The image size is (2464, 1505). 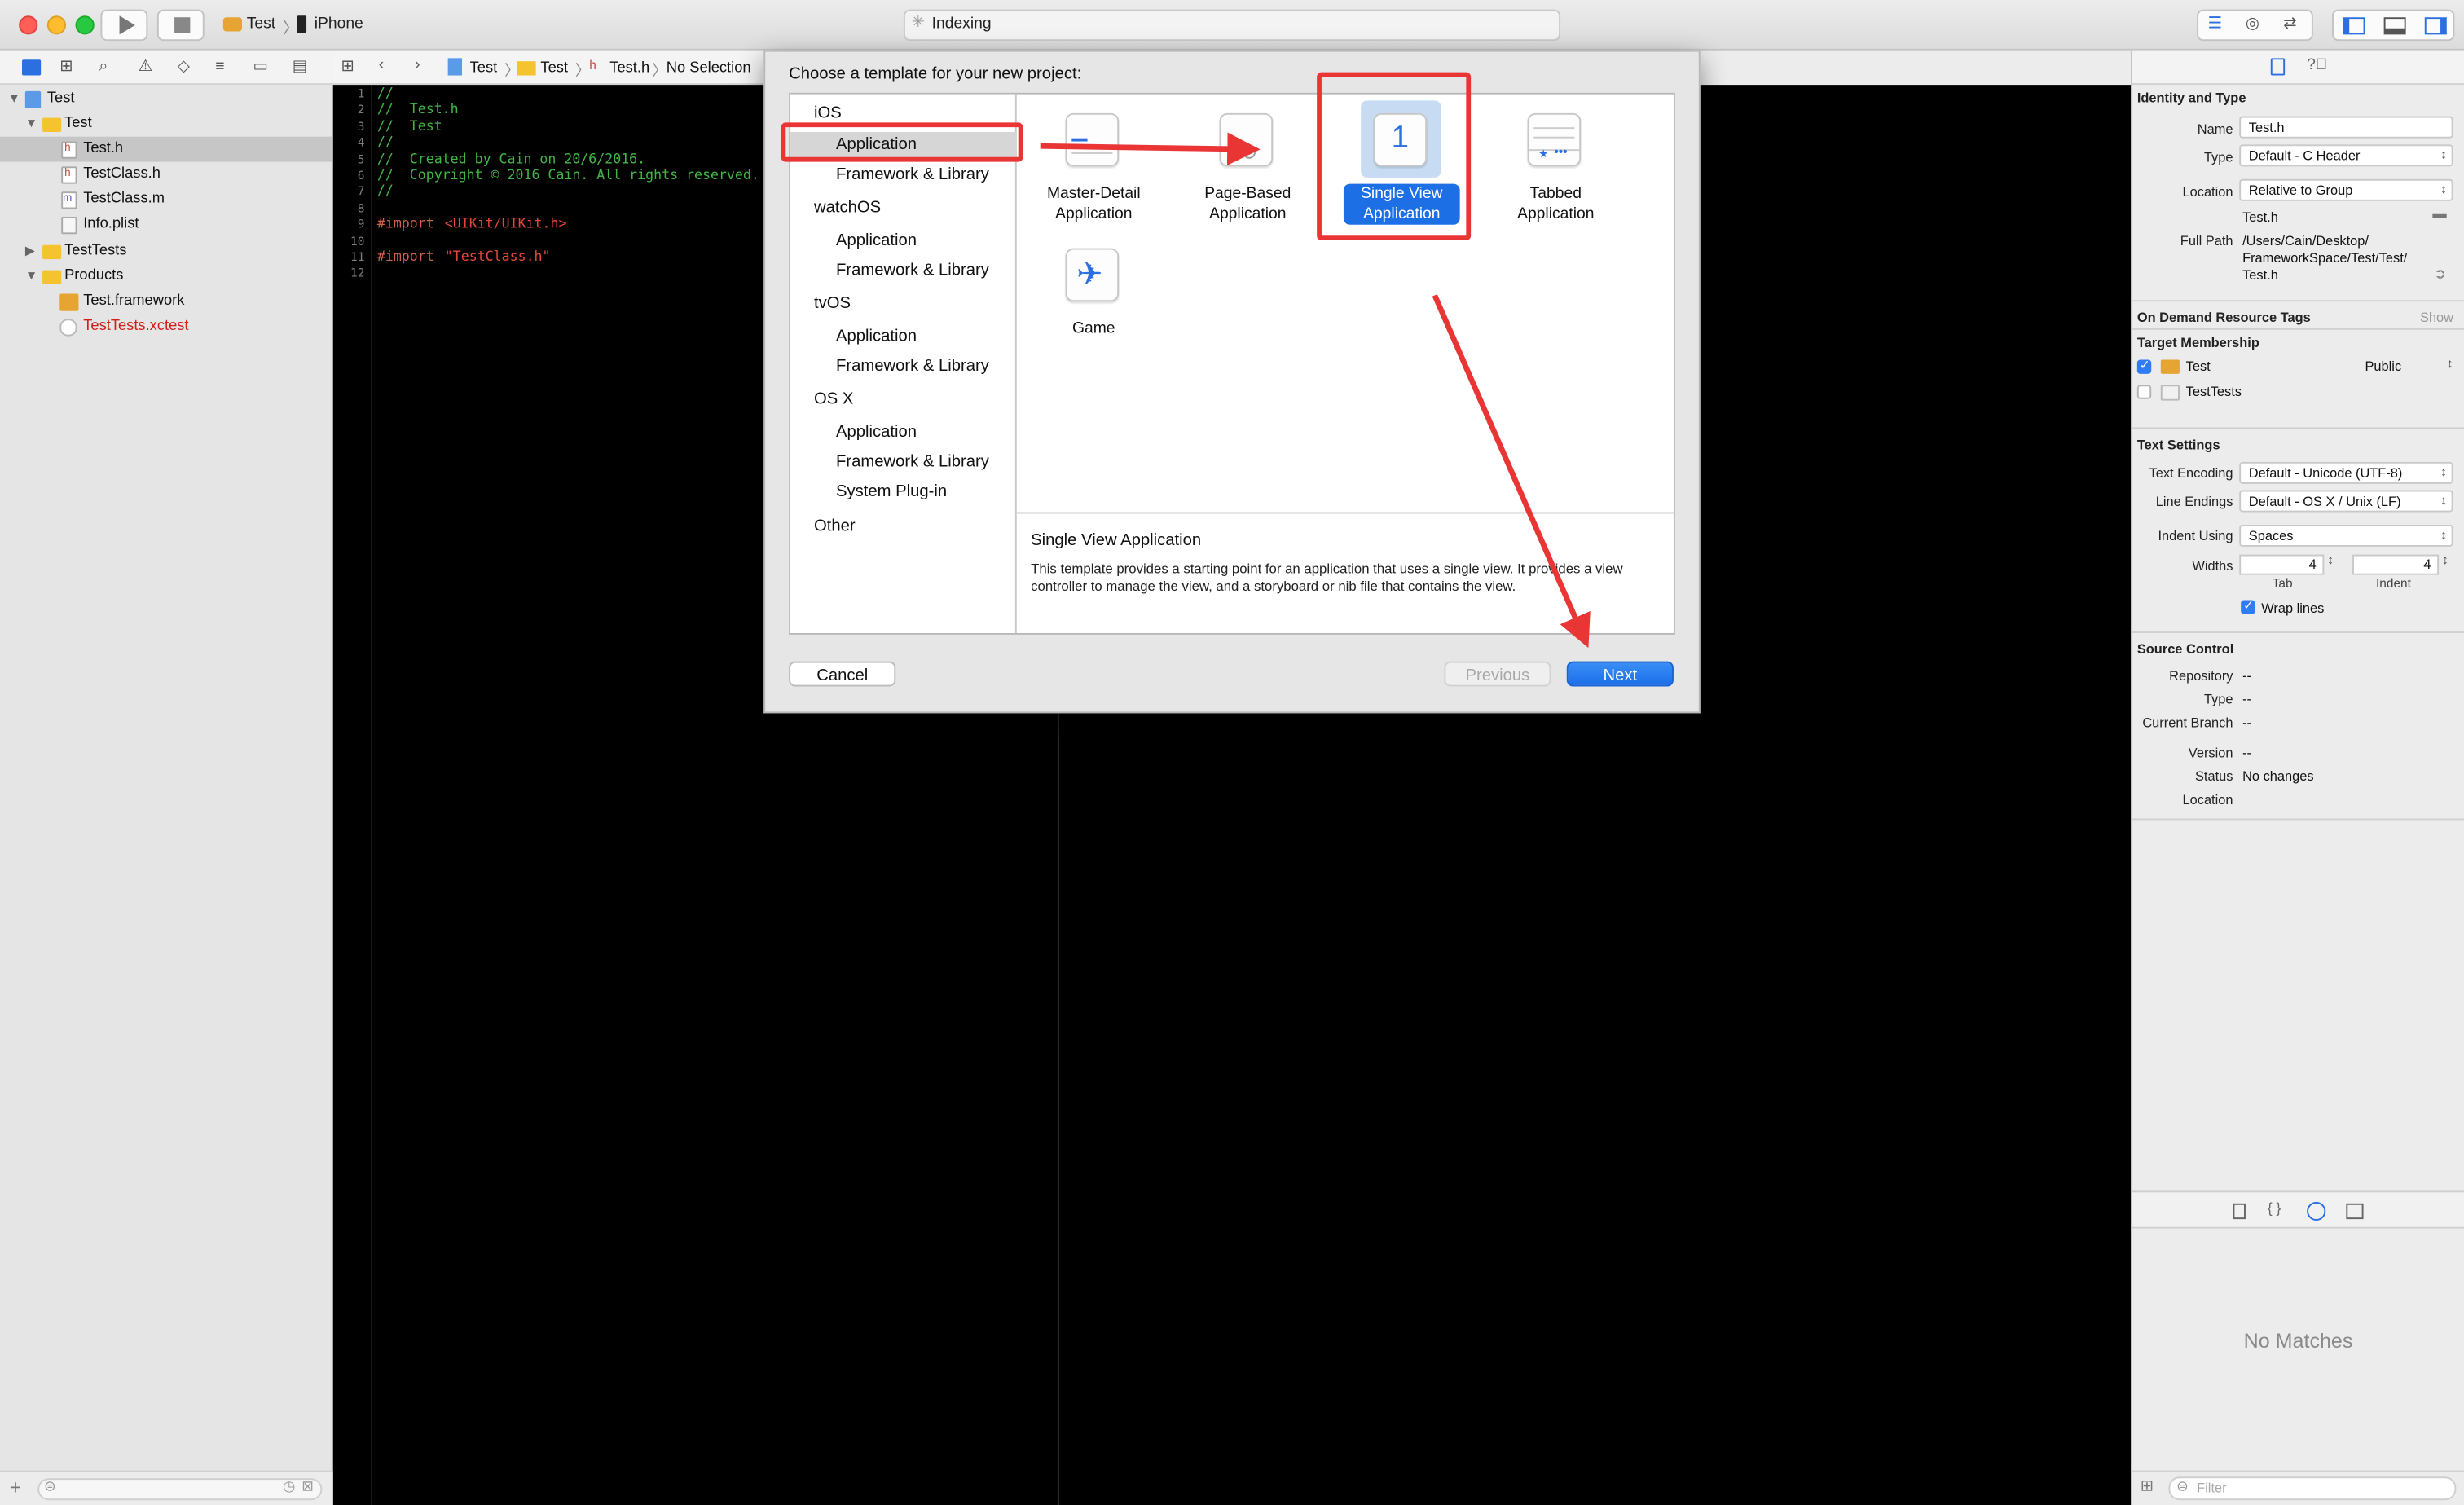 I want to click on annotation-arrow-down, so click(x=1511, y=471).